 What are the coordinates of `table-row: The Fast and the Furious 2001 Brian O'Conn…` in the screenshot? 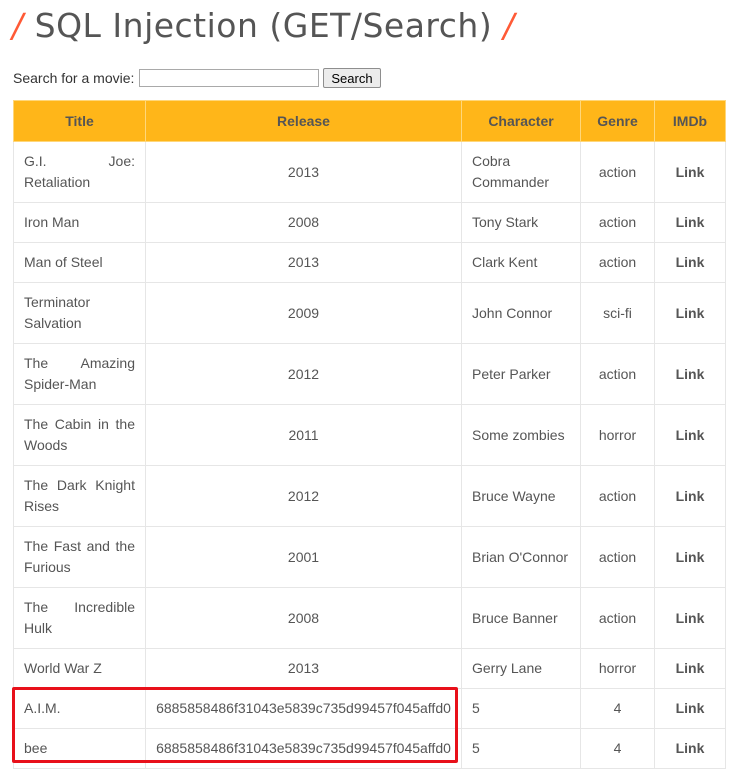 It's located at (369, 557).